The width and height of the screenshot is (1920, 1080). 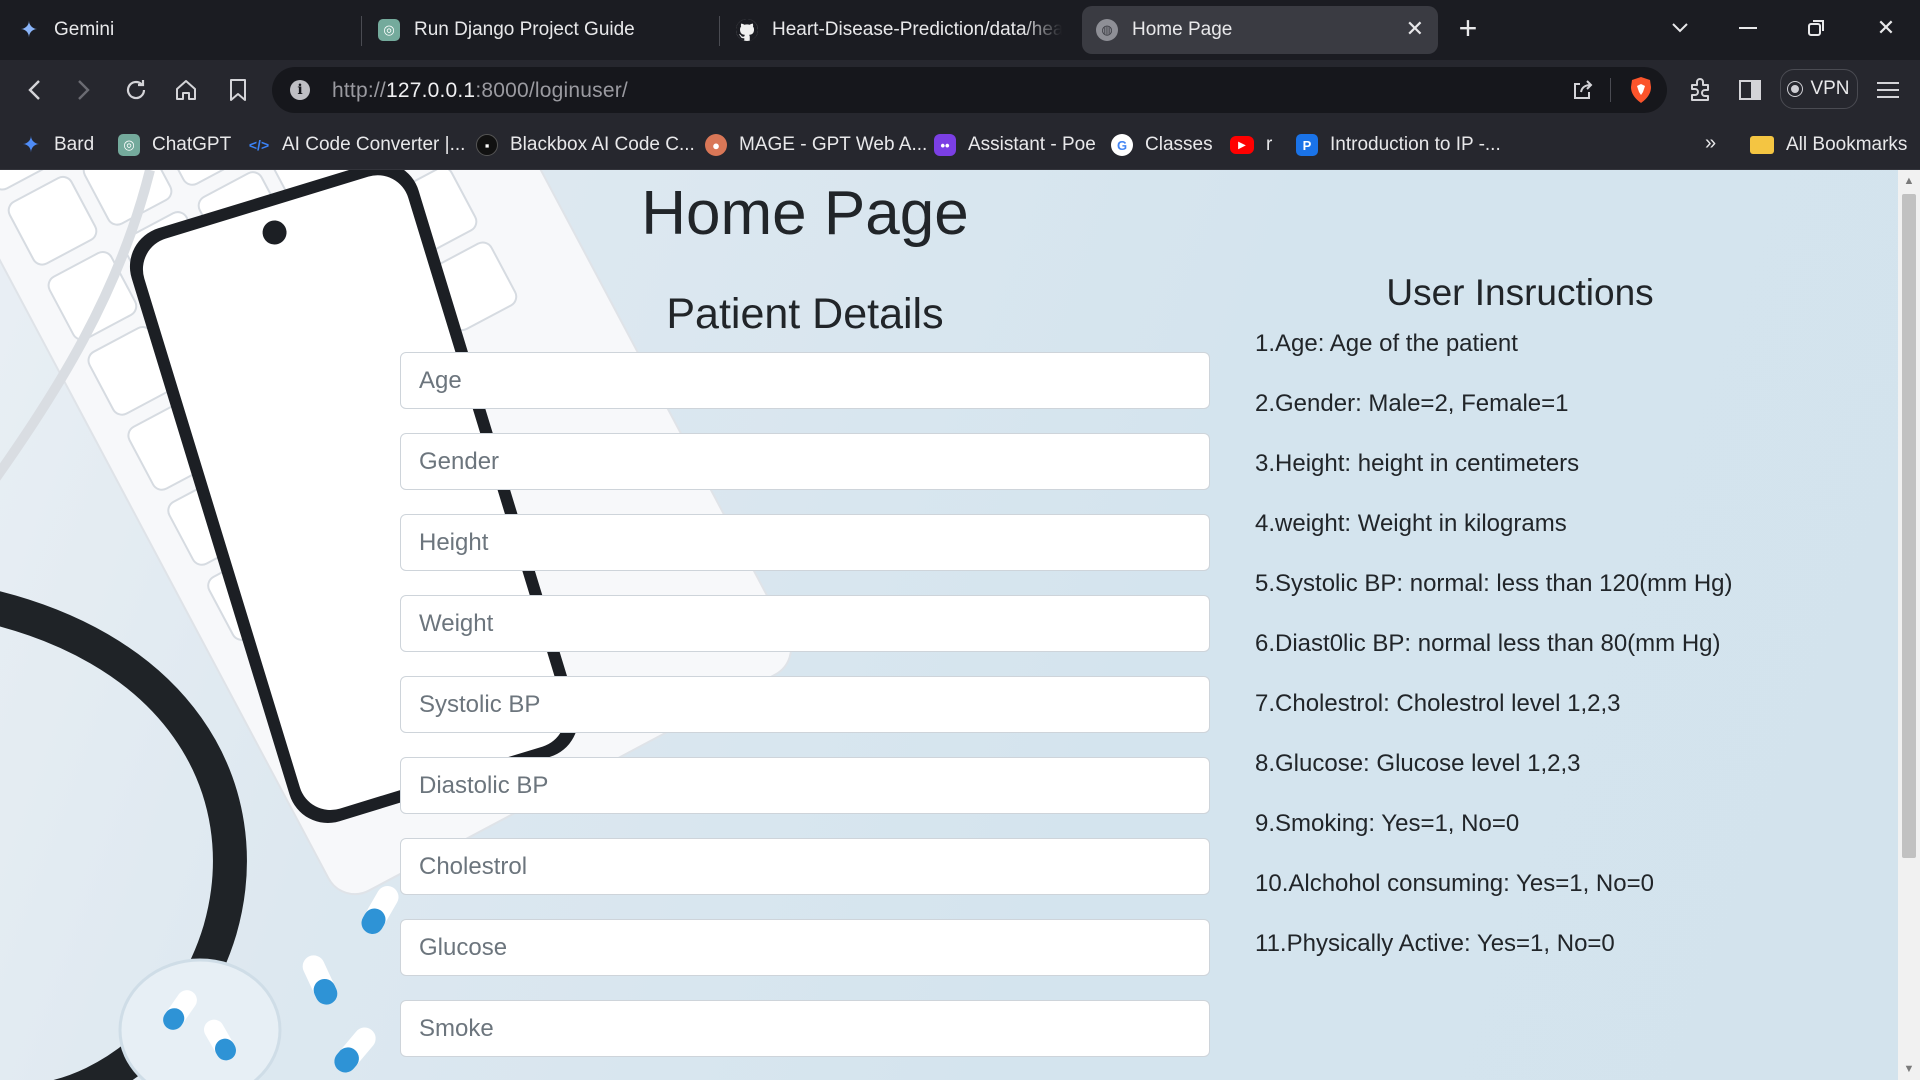 I want to click on tab-github: Heart-Disease-Prediction/data/heart, so click(x=899, y=30).